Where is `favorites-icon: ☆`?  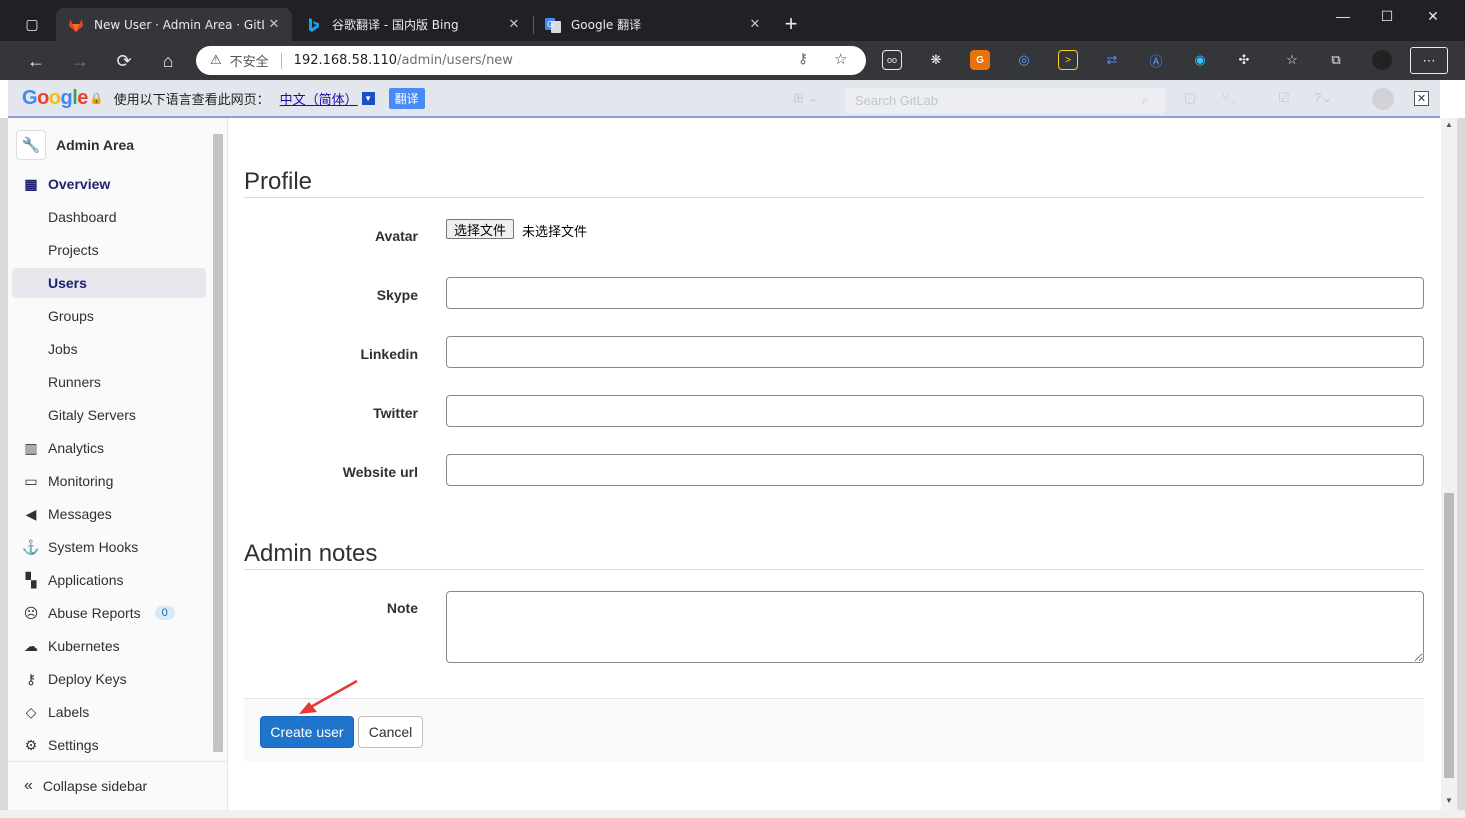
favorites-icon: ☆ is located at coordinates (1292, 60).